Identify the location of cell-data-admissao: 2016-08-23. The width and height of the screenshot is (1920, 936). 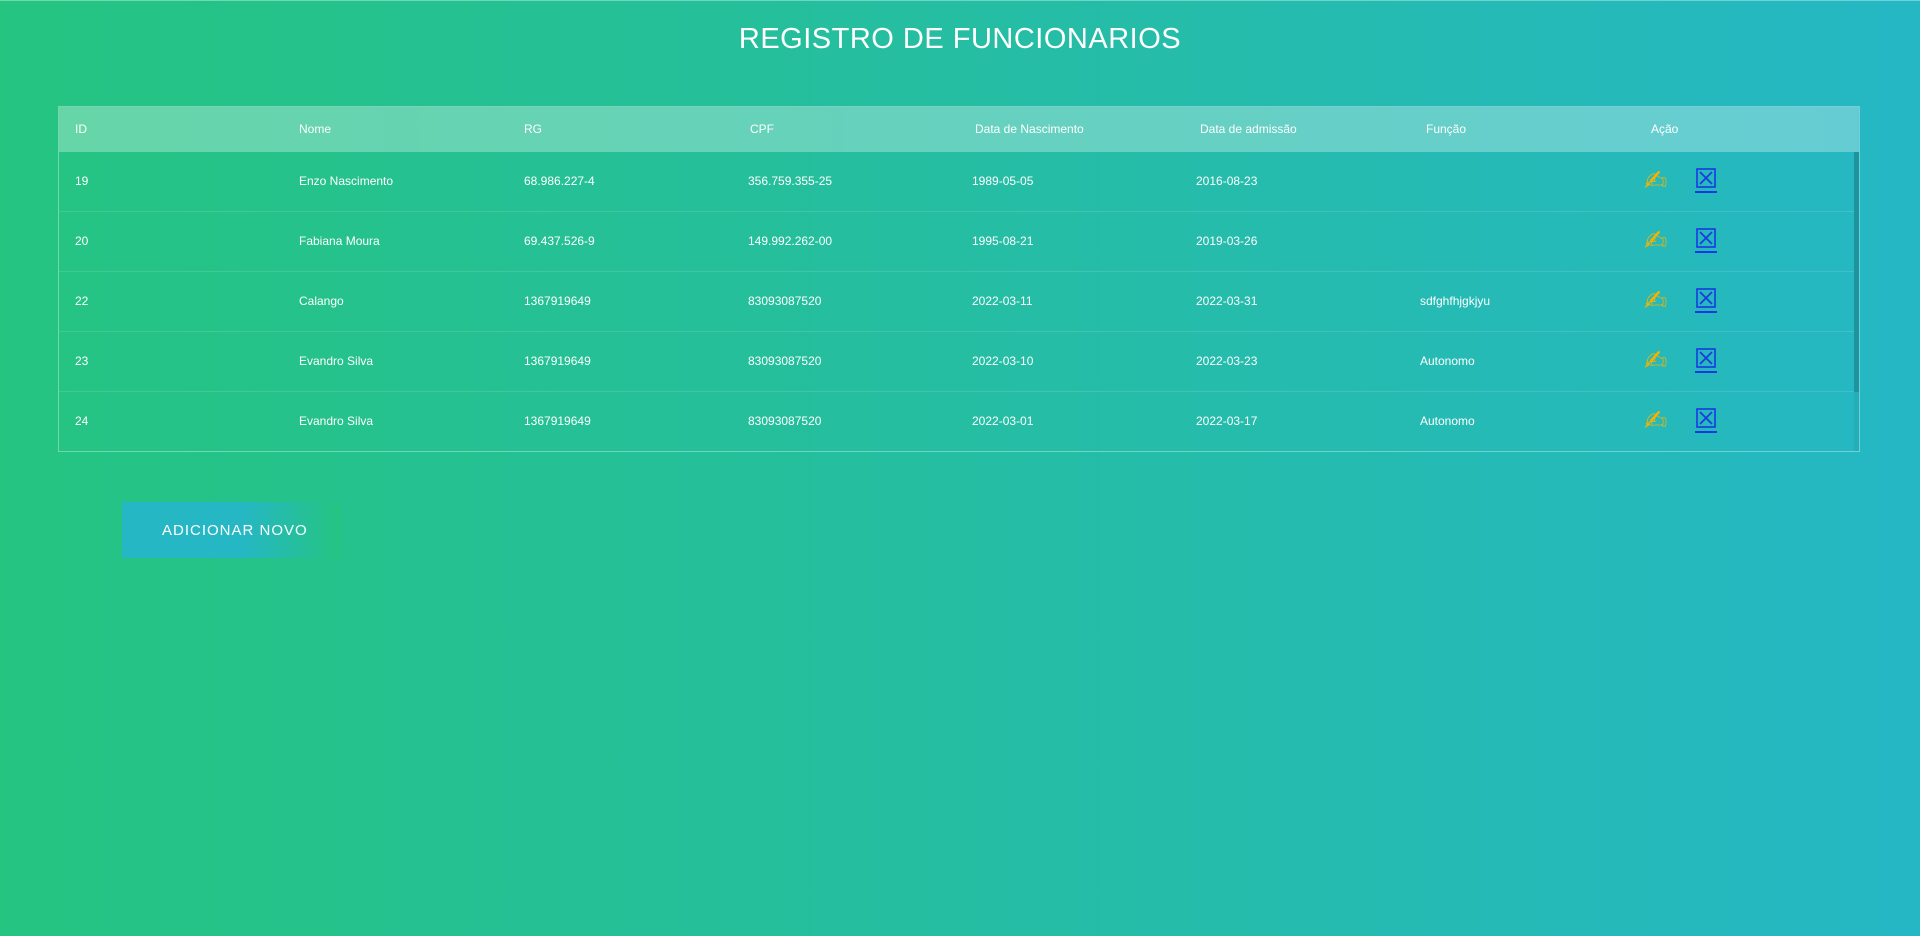
(1227, 181).